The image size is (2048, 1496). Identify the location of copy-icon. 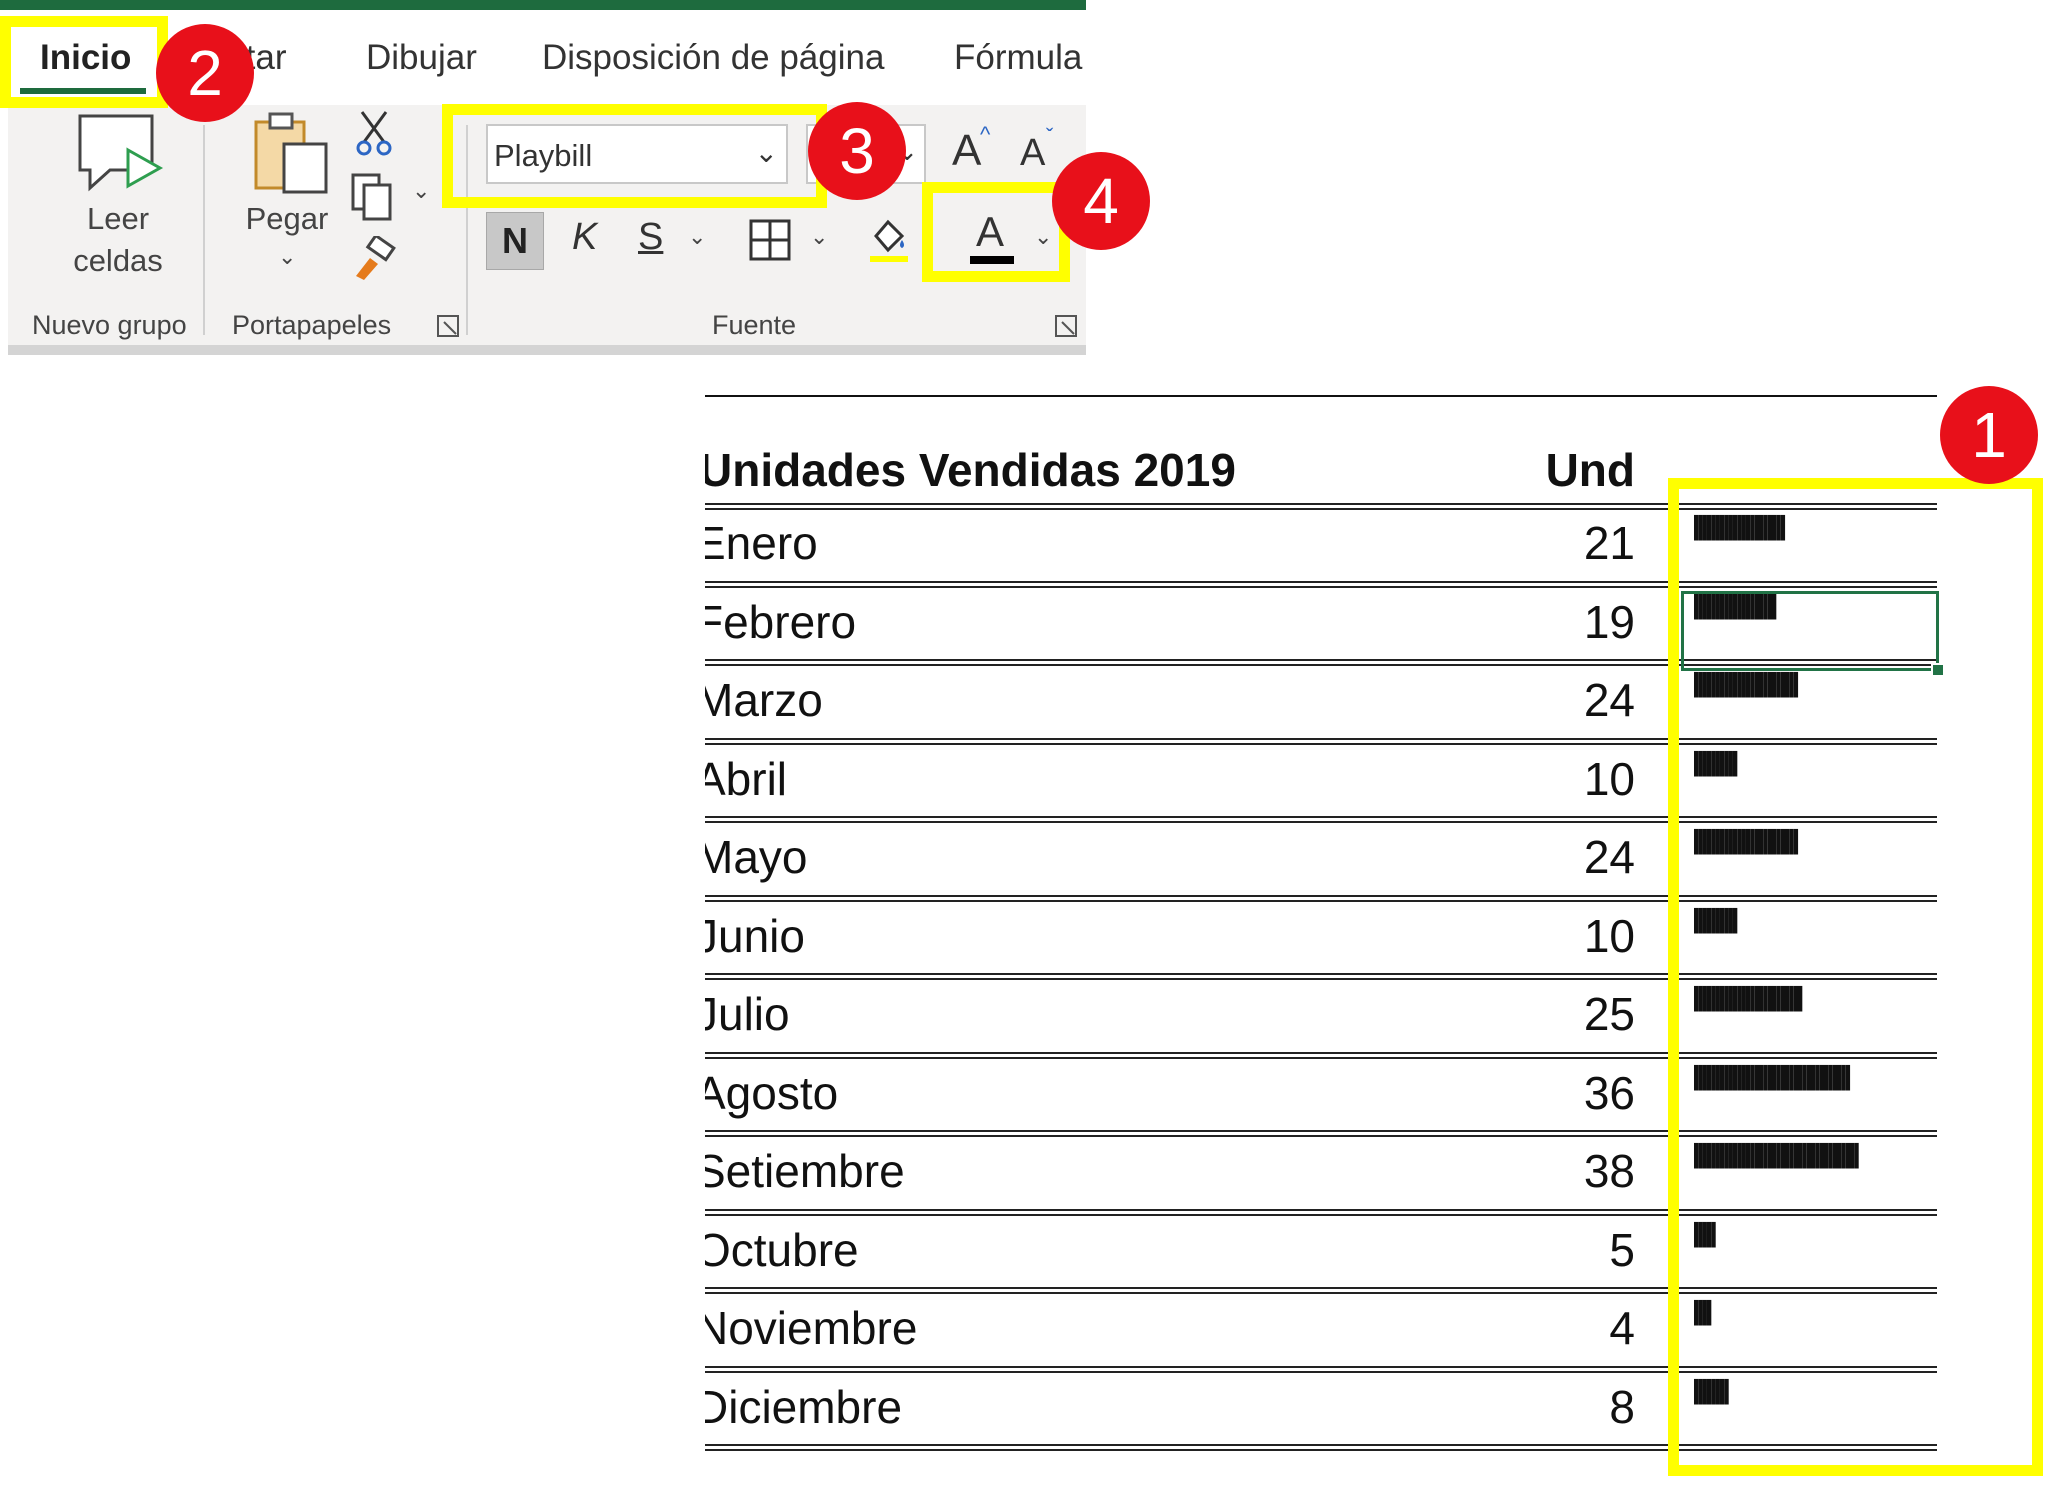
(373, 197).